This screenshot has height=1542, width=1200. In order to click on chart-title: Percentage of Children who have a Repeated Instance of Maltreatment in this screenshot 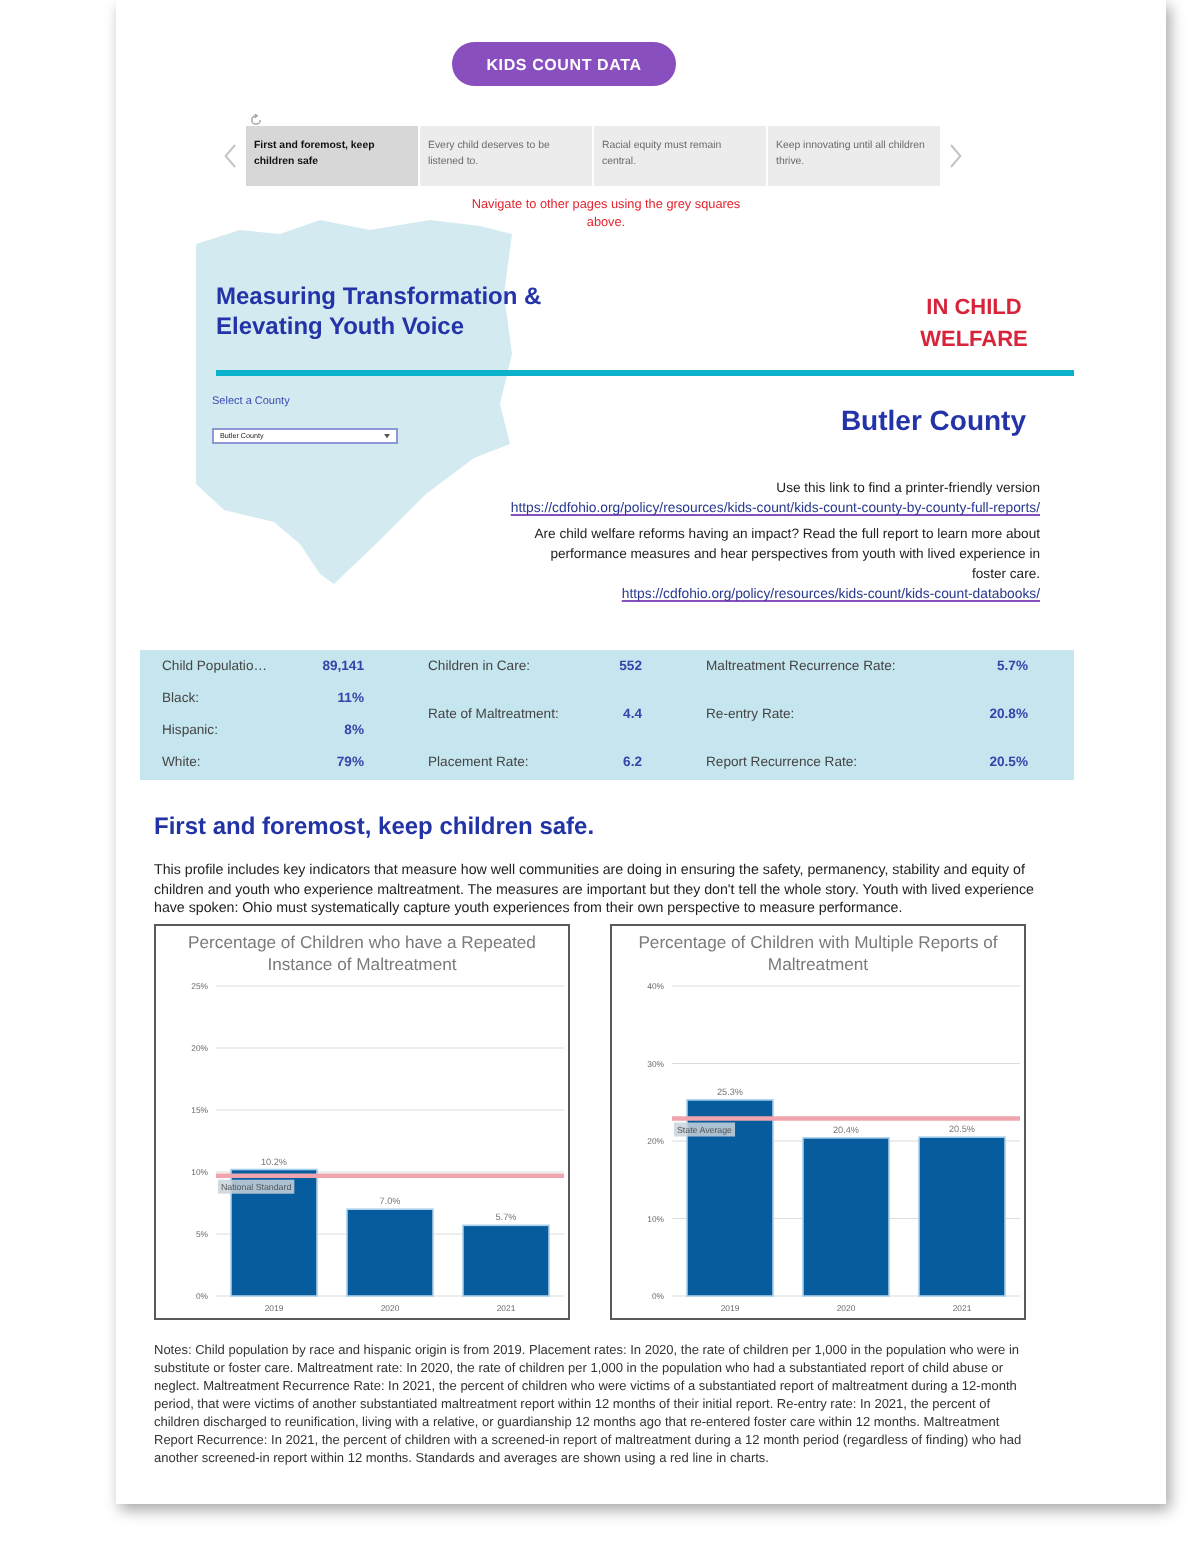, I will do `click(362, 952)`.